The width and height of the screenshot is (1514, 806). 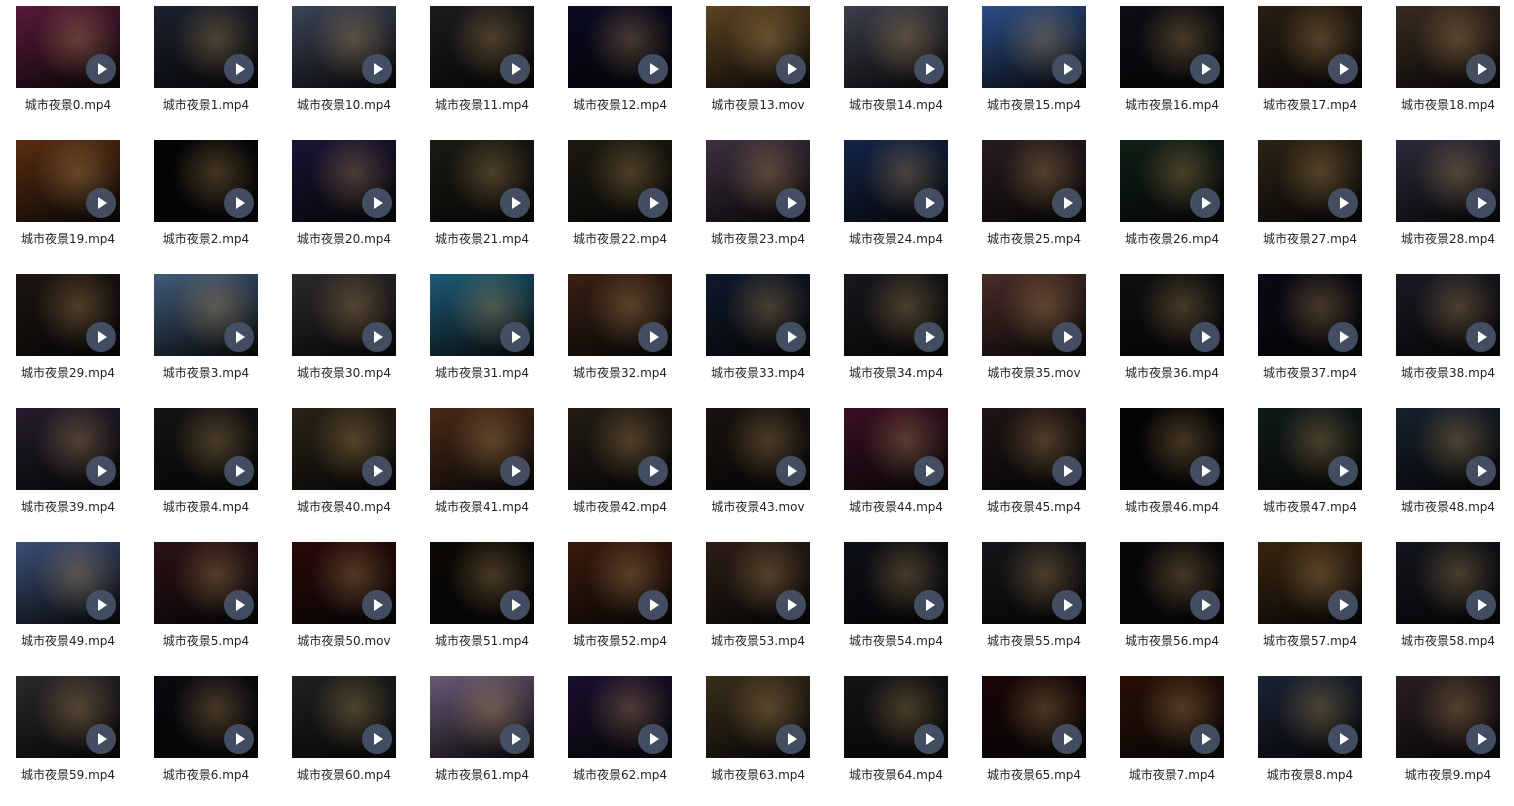 I want to click on video-file-item: 城市夜景19.mp4, so click(x=84, y=205).